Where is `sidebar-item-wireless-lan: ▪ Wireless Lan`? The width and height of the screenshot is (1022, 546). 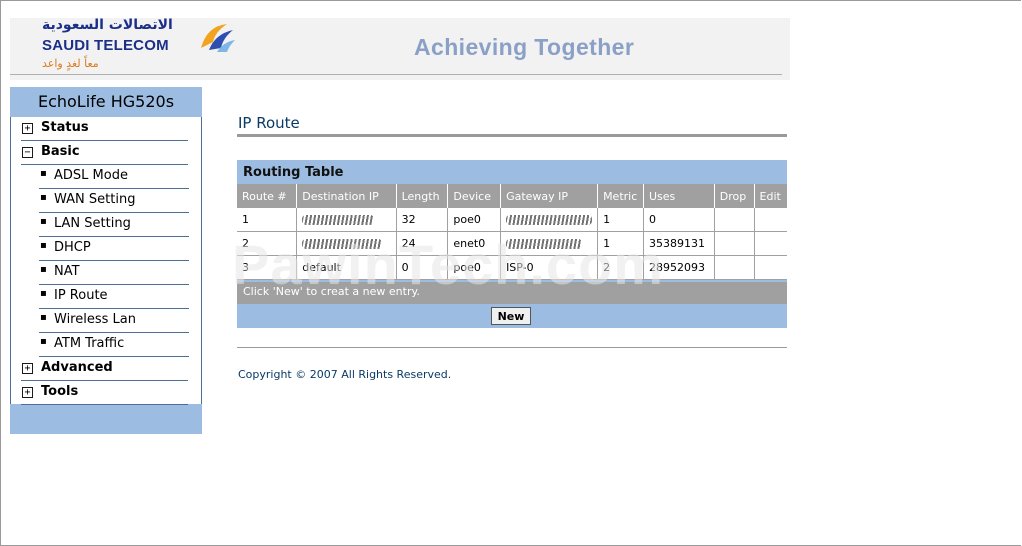
sidebar-item-wireless-lan: ▪ Wireless Lan is located at coordinates (114, 321).